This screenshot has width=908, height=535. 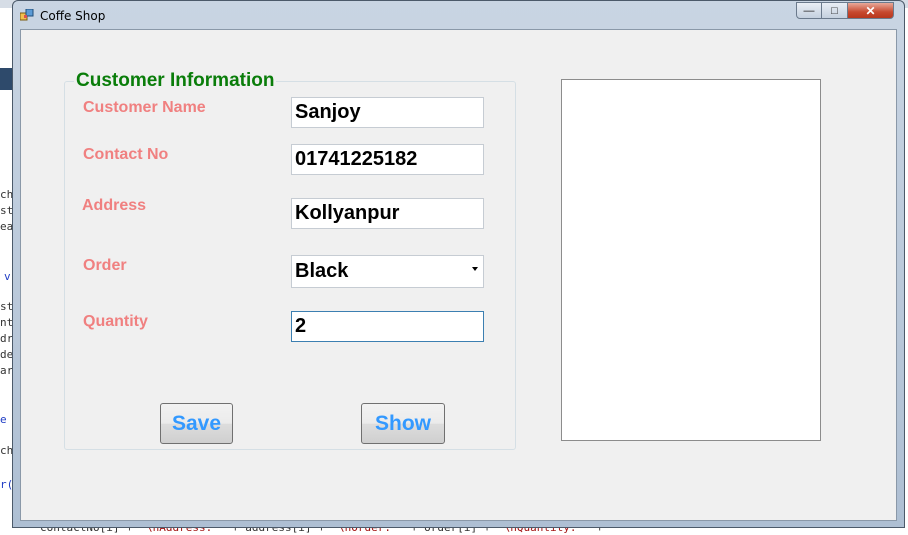 What do you see at coordinates (387, 271) in the screenshot?
I see `order-dropdown: Black` at bounding box center [387, 271].